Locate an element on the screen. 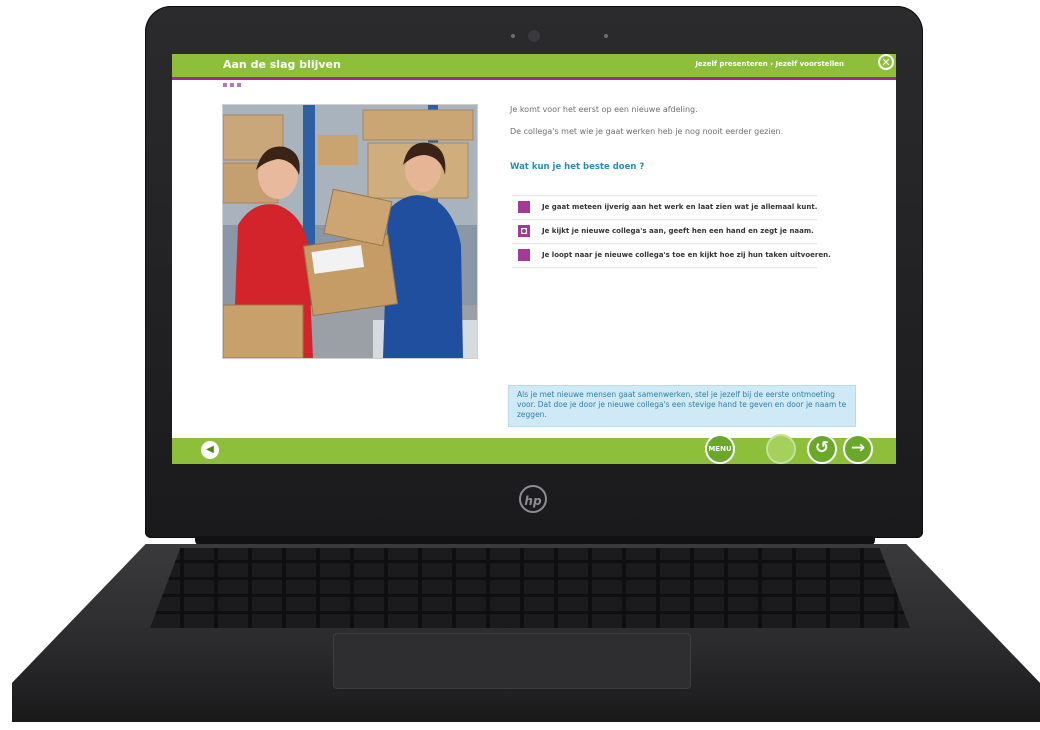  menu-button: MENU is located at coordinates (720, 449).